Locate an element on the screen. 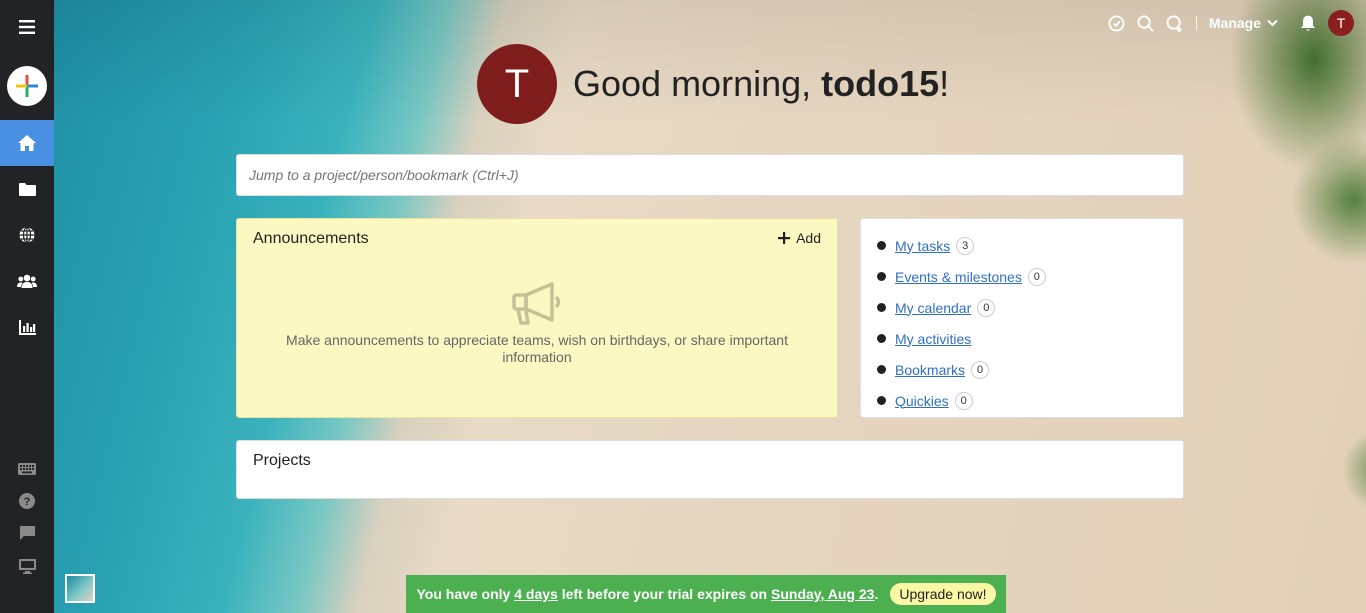 Image resolution: width=1366 pixels, height=613 pixels. trial-text-pre: You have only is located at coordinates (465, 594).